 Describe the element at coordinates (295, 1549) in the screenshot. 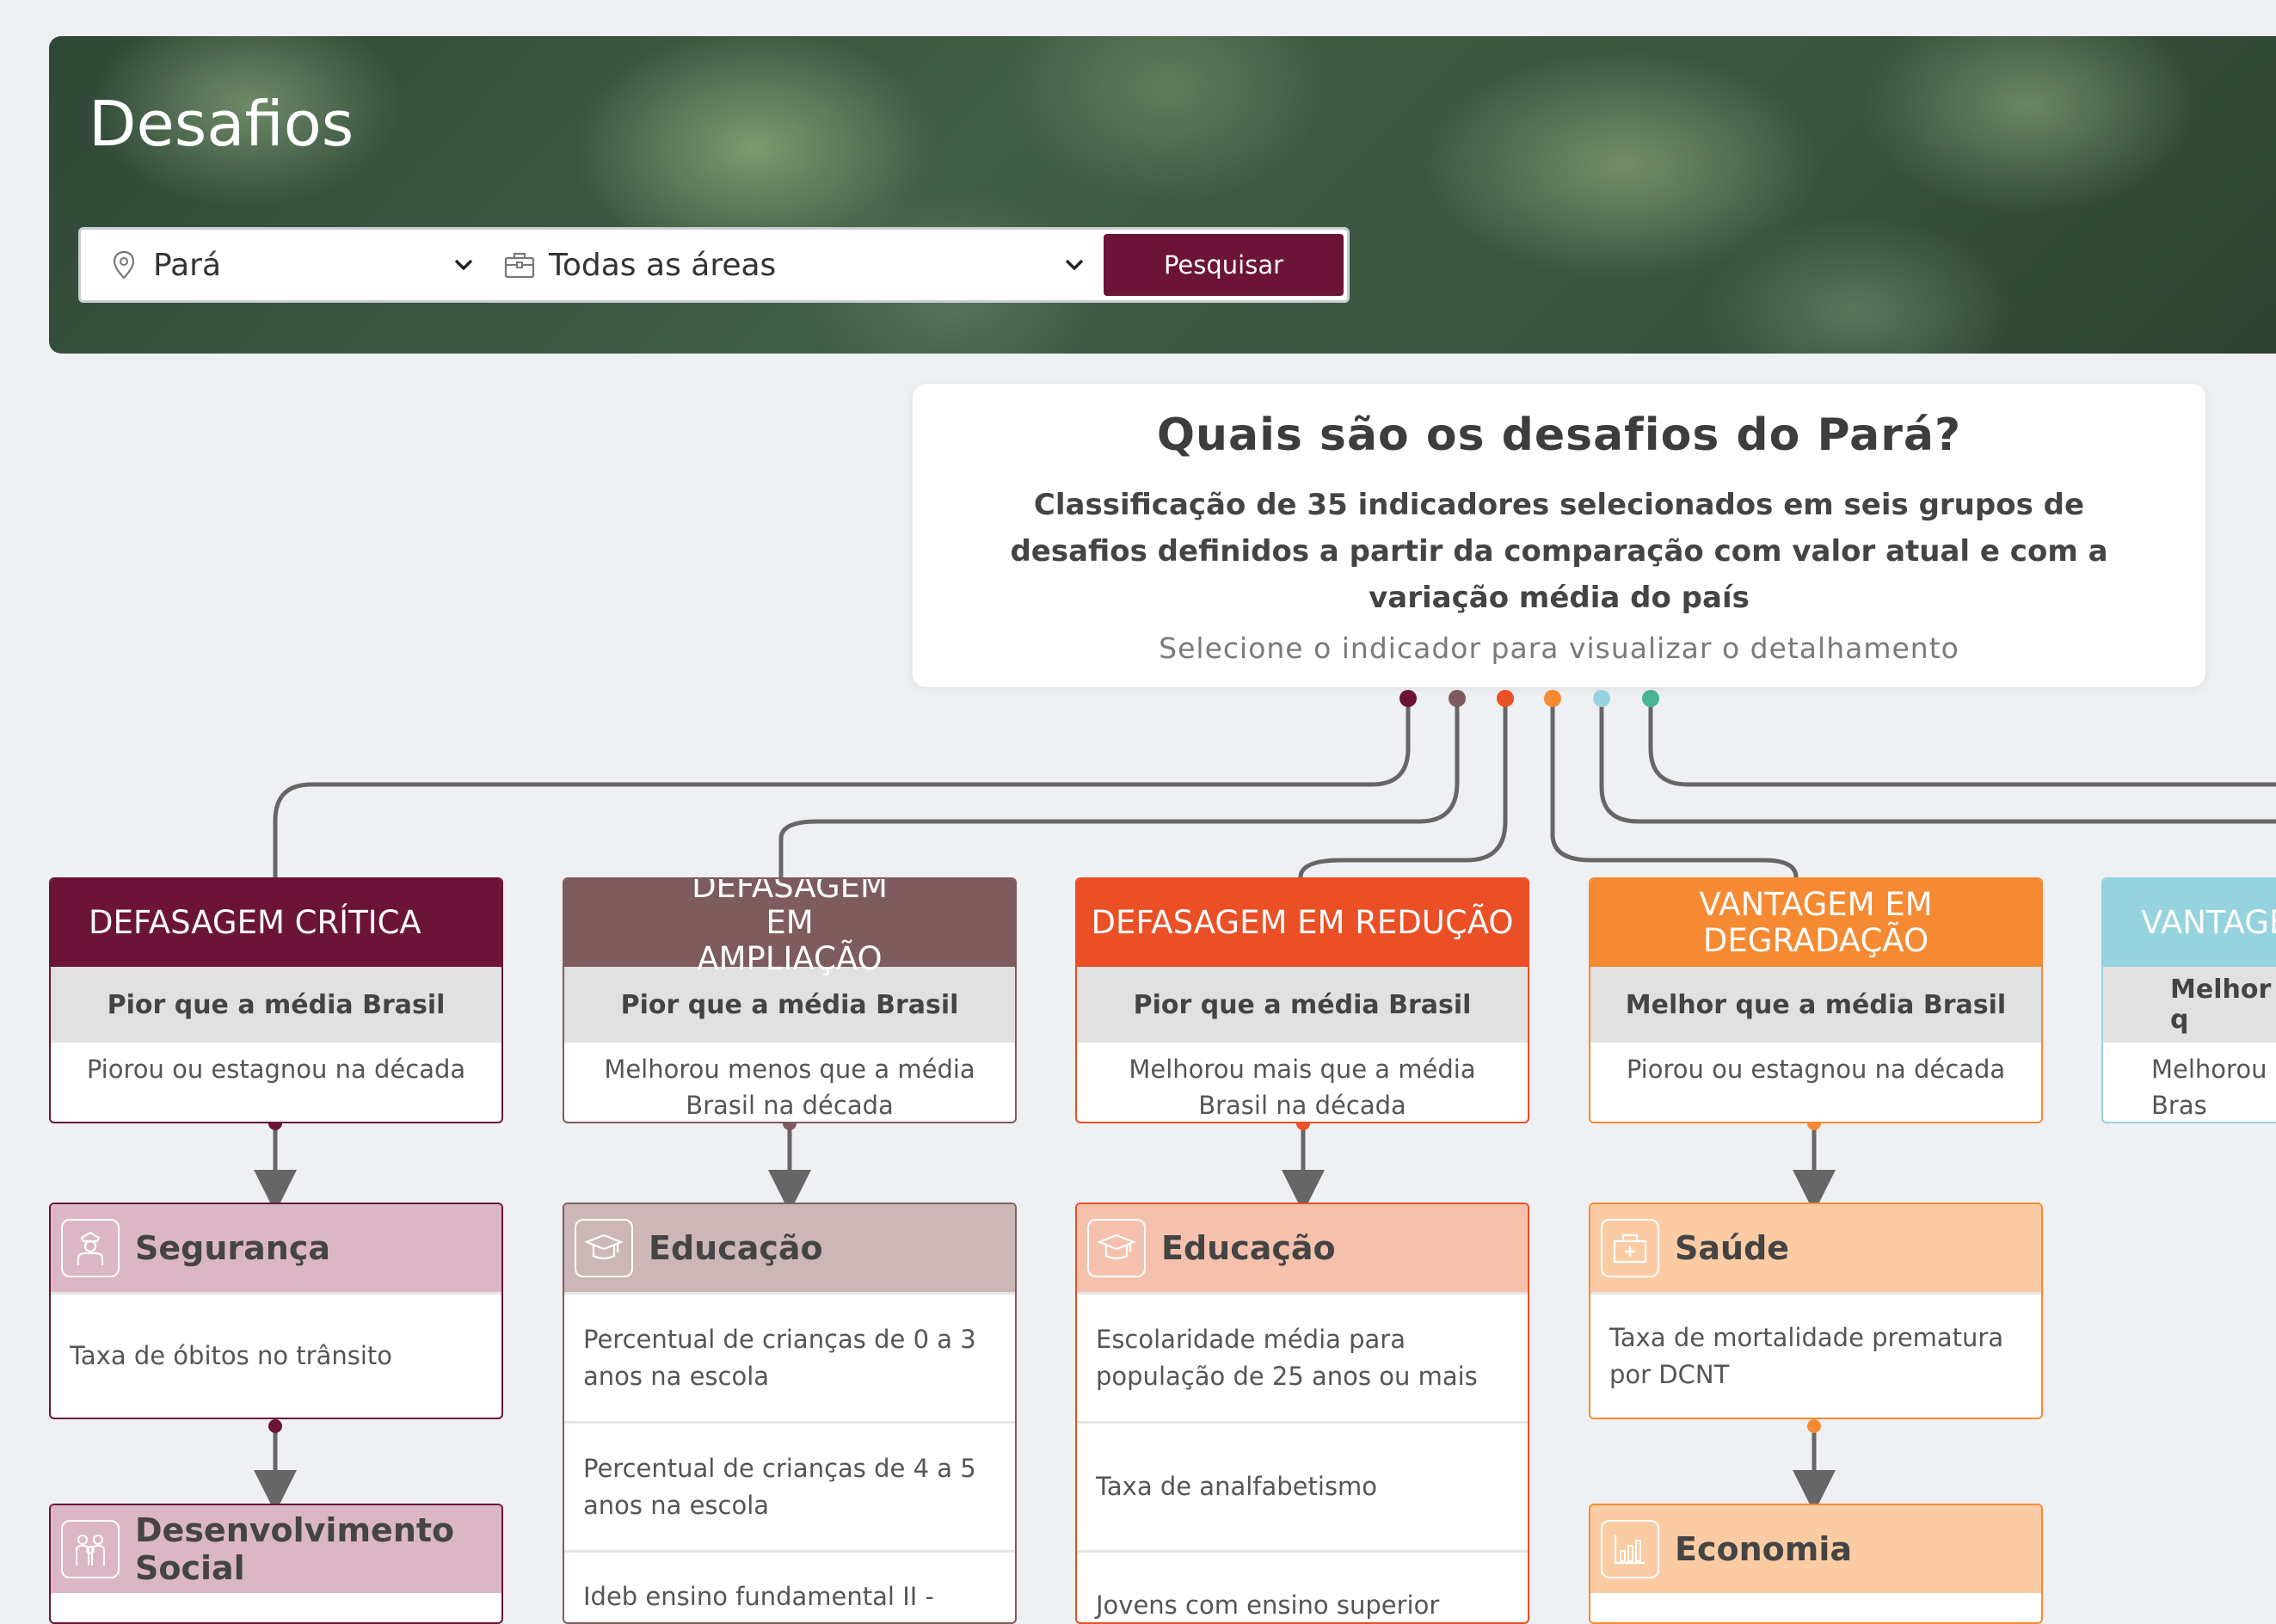

I see `area-name: Desenvolvimento Social` at that location.